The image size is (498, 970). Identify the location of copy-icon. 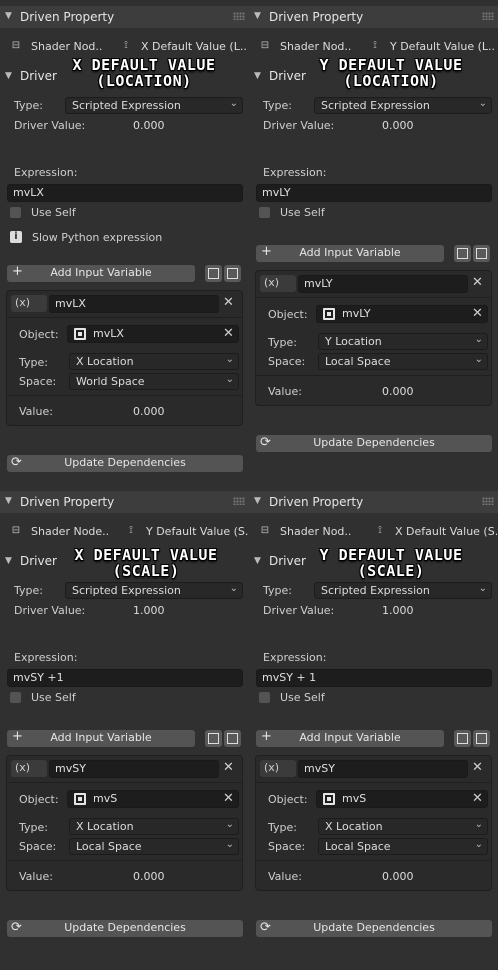
(213, 273).